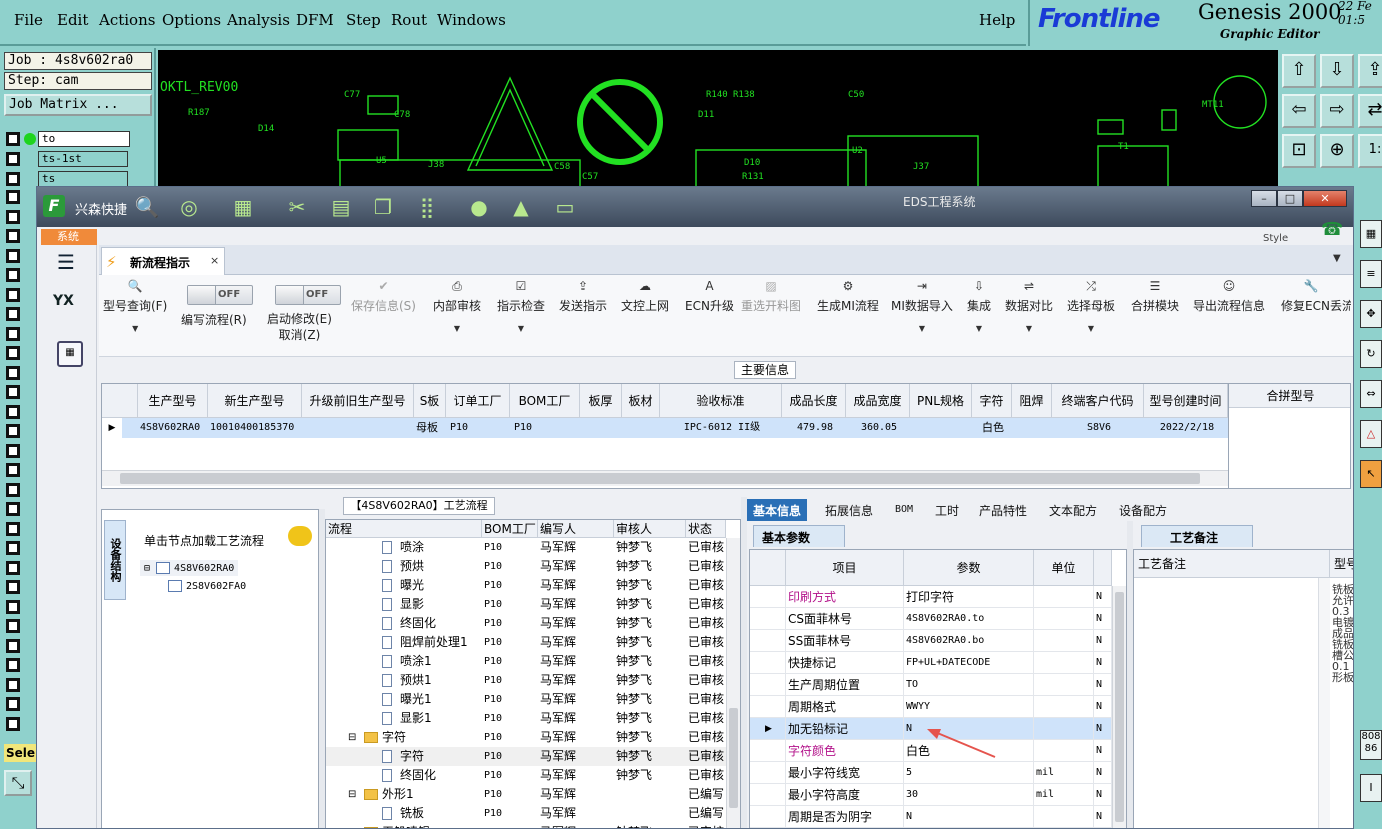  What do you see at coordinates (601, 401) in the screenshot?
I see `column-header: 板厚` at bounding box center [601, 401].